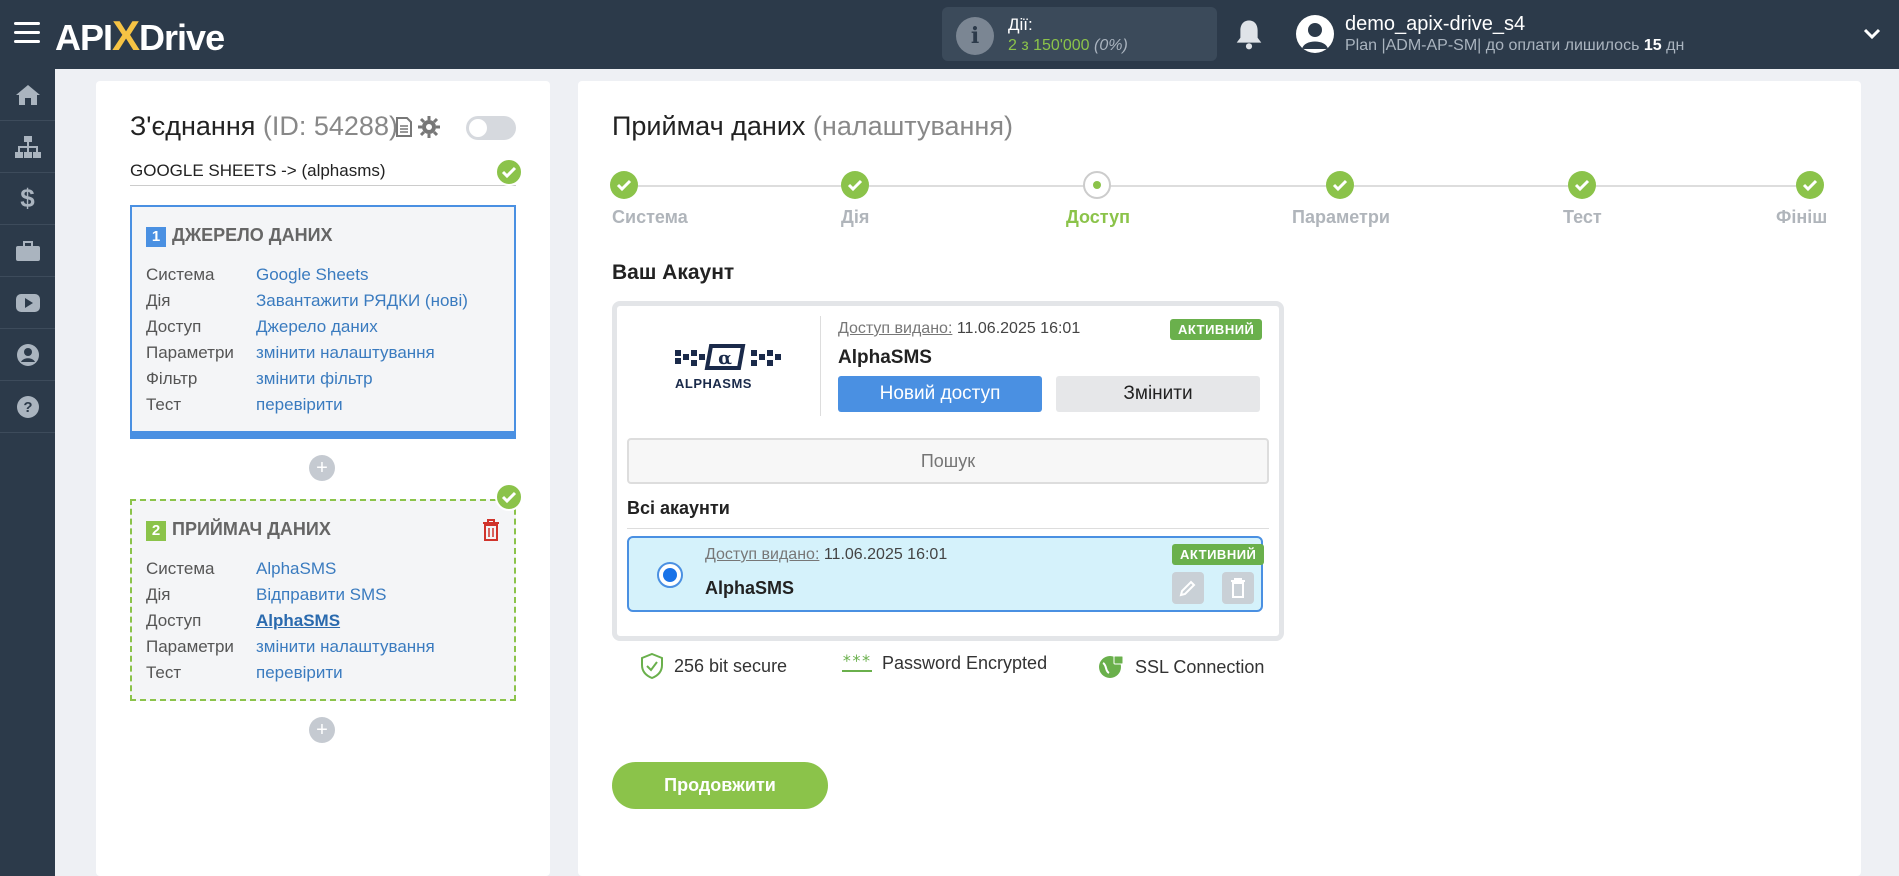  What do you see at coordinates (1079, 34) in the screenshot?
I see `actions-counter: i Дії: 2 з 150'000 (0%)` at bounding box center [1079, 34].